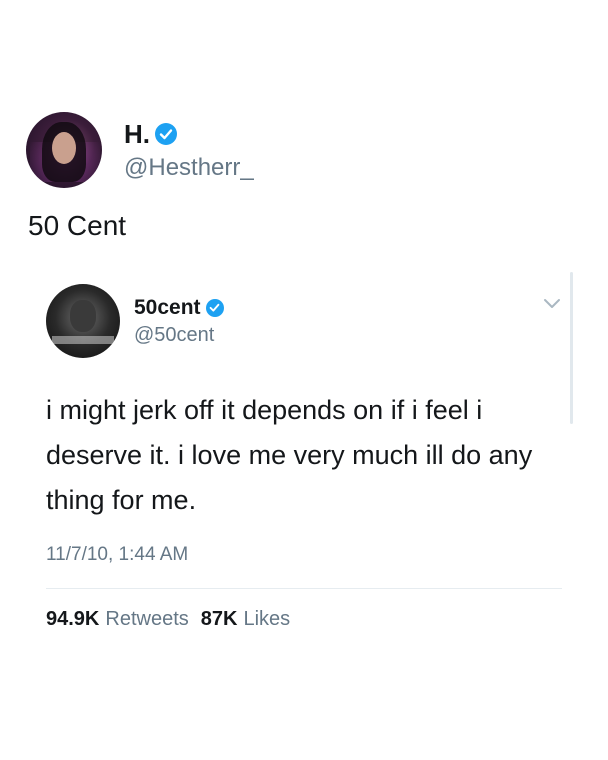 Image resolution: width=608 pixels, height=760 pixels. I want to click on likes-label: Likes, so click(267, 619).